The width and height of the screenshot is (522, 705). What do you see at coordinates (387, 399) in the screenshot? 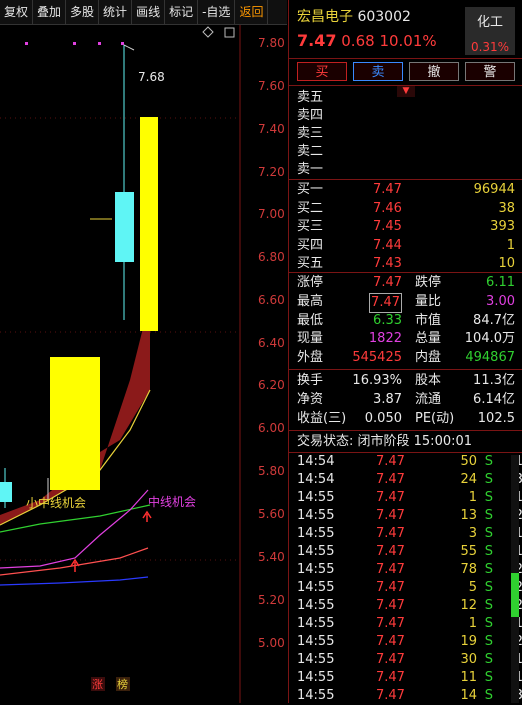
I see `fund-value: 3.87` at bounding box center [387, 399].